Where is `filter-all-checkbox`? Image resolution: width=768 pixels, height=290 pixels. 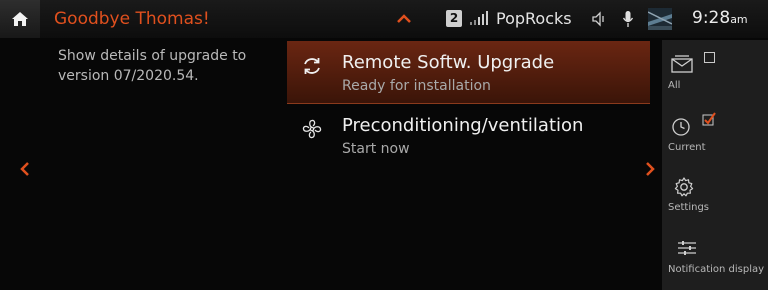
filter-all-checkbox is located at coordinates (709, 57).